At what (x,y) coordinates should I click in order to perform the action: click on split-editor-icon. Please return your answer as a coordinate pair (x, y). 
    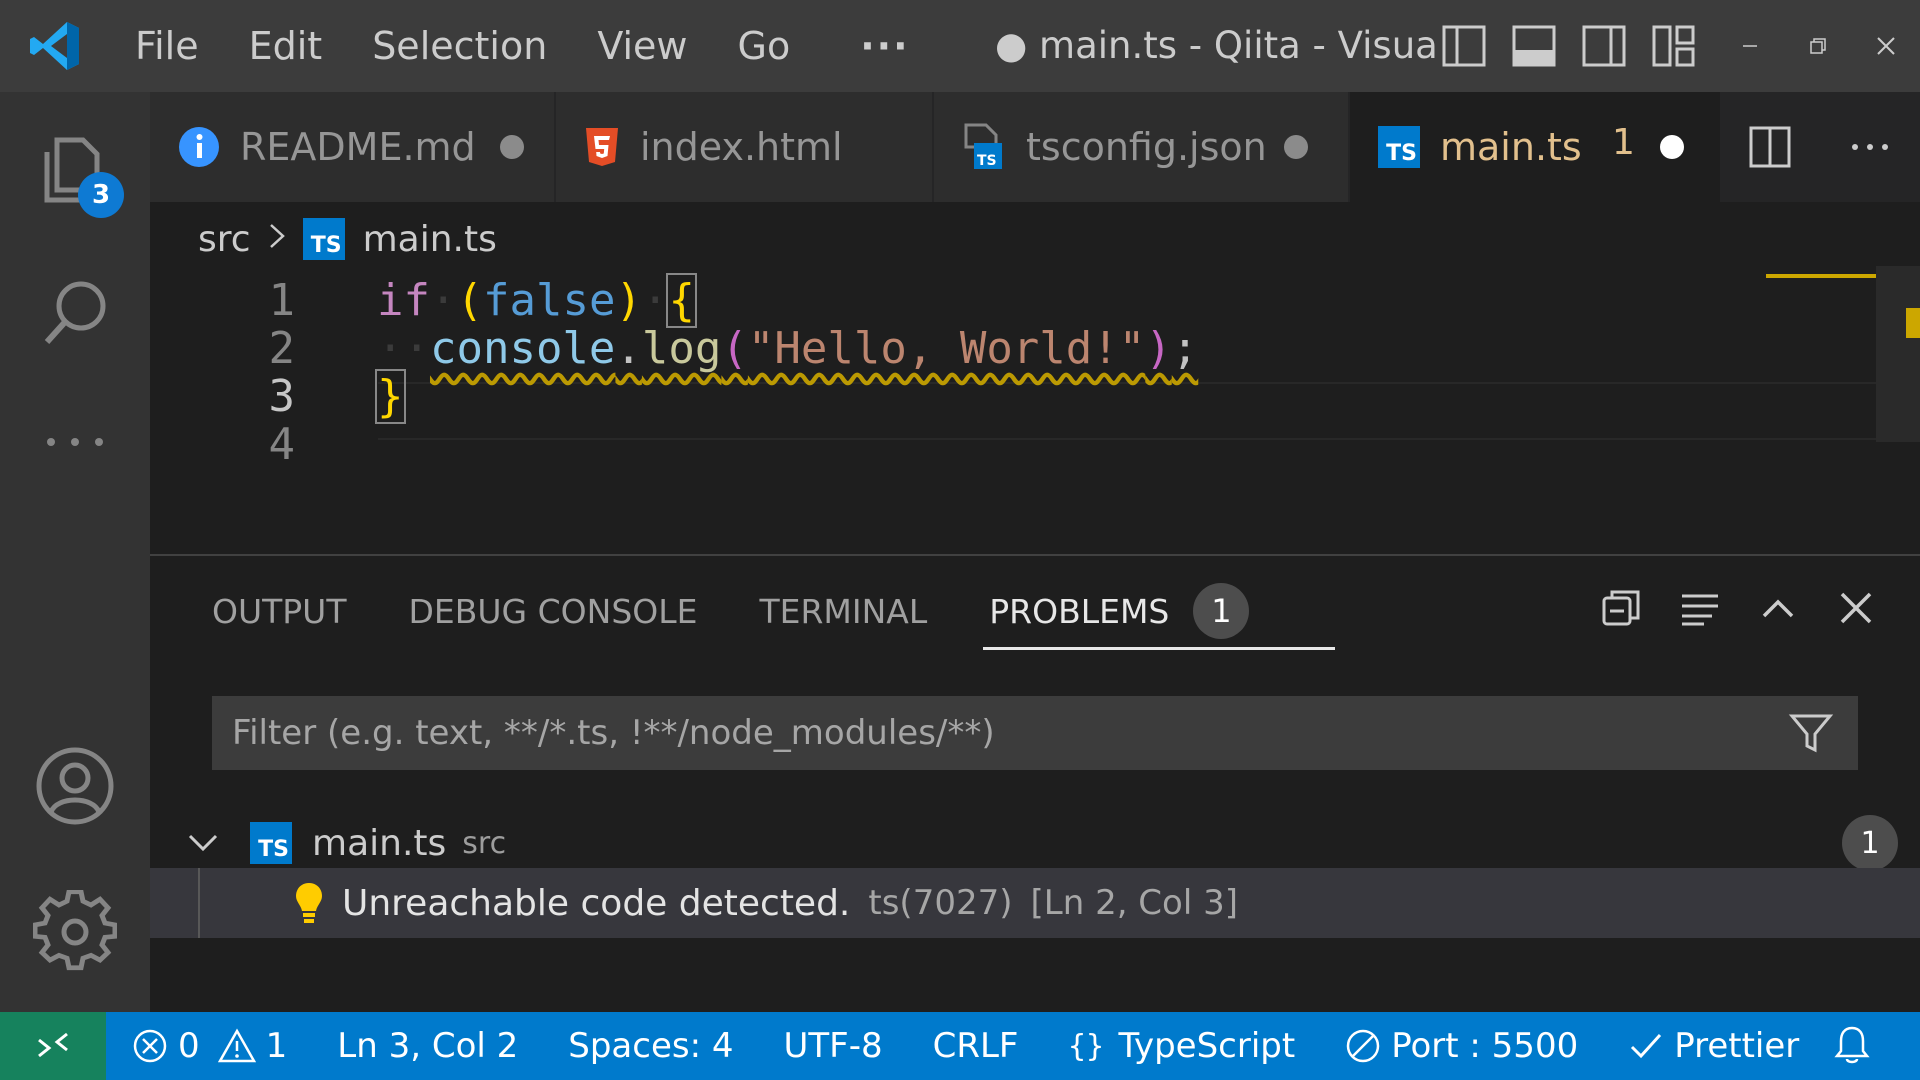
    Looking at the image, I should click on (1770, 147).